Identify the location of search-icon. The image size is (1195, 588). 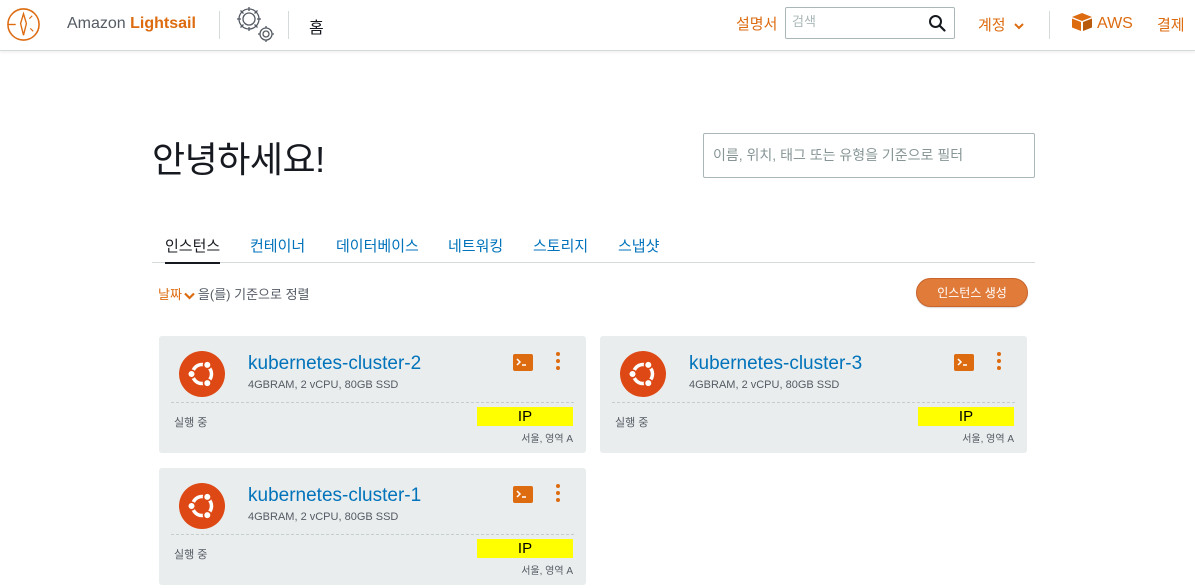
(937, 23).